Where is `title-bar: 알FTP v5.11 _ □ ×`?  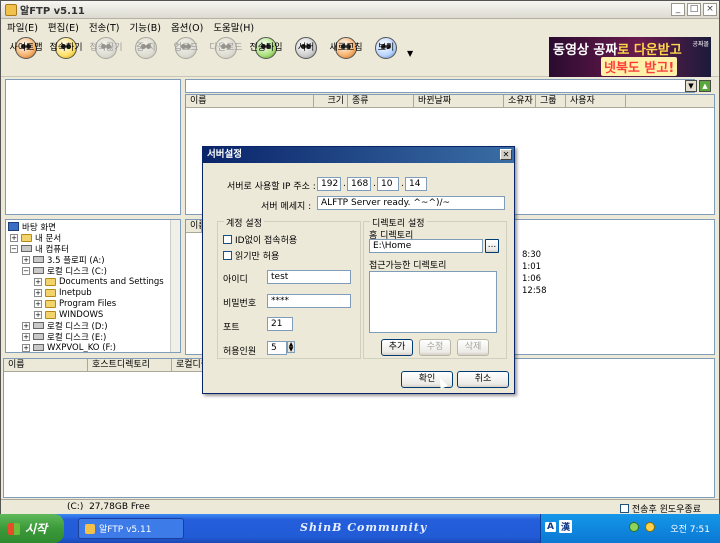 title-bar: 알FTP v5.11 _ □ × is located at coordinates (360, 10).